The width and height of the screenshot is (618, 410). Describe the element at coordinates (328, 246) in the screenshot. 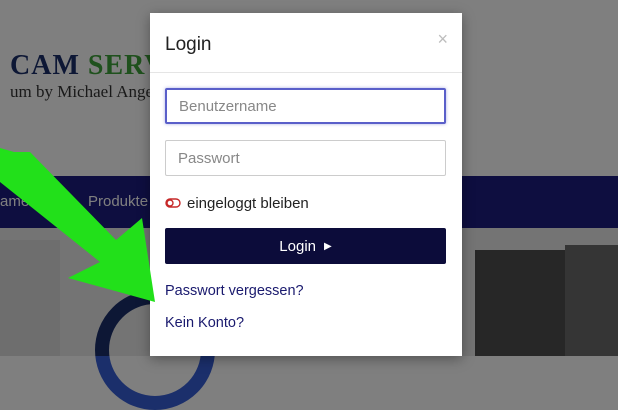

I see `caret-right-icon: ▶` at that location.